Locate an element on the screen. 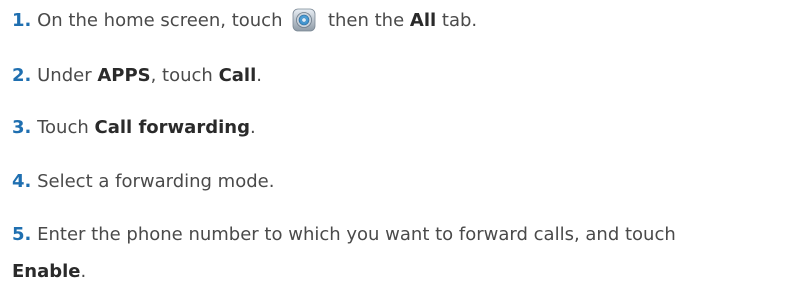 The height and width of the screenshot is (292, 787). step-text: Select a forwarding mode. is located at coordinates (156, 181).